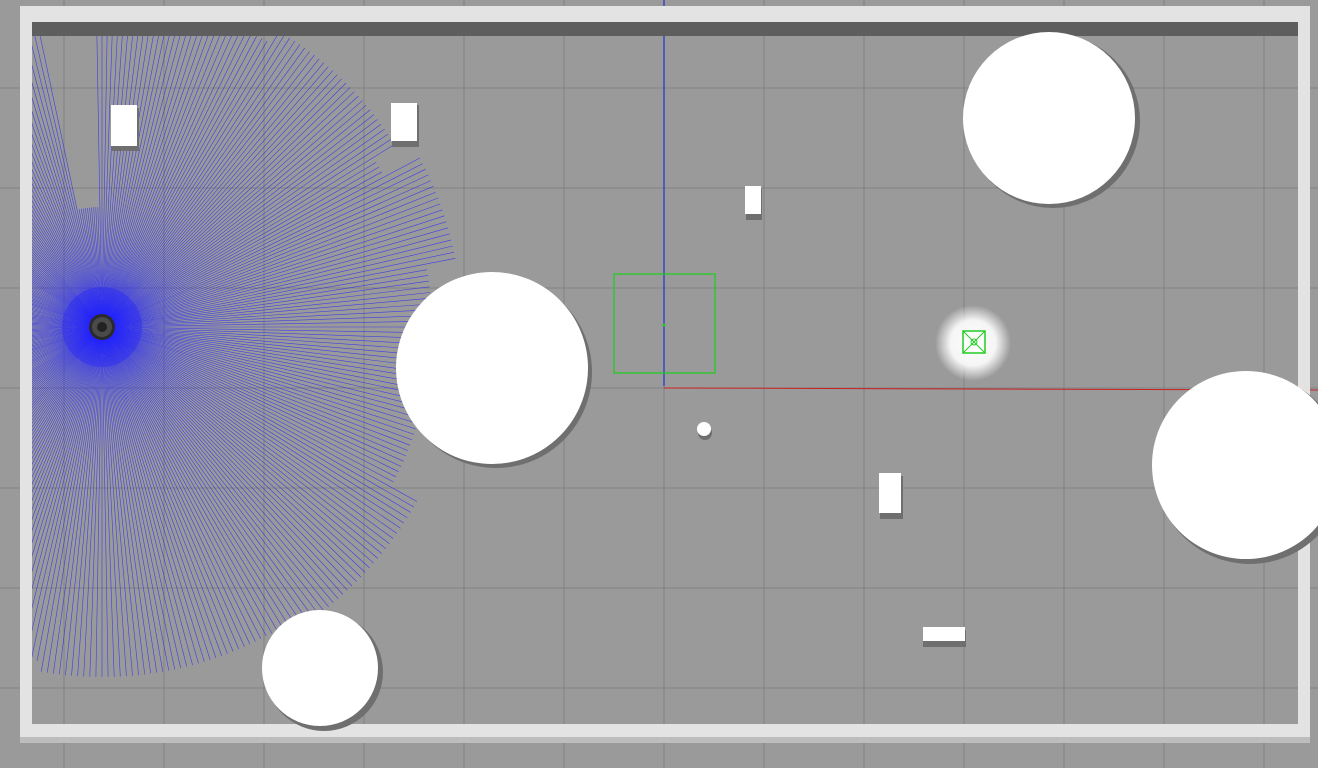 Image resolution: width=1318 pixels, height=768 pixels. I want to click on wall-right, so click(1304, 373).